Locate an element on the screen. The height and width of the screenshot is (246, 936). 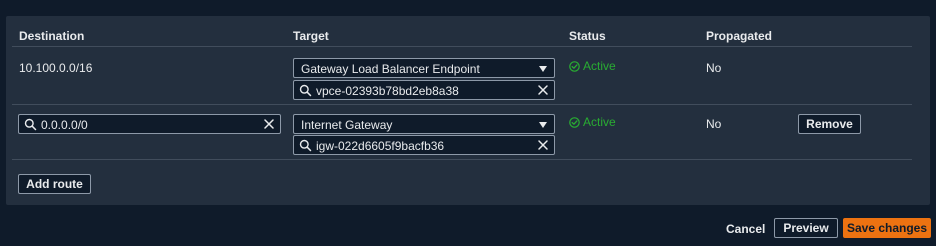
row1-target-type-select: Gateway Load Balancer Endpoint is located at coordinates (424, 68).